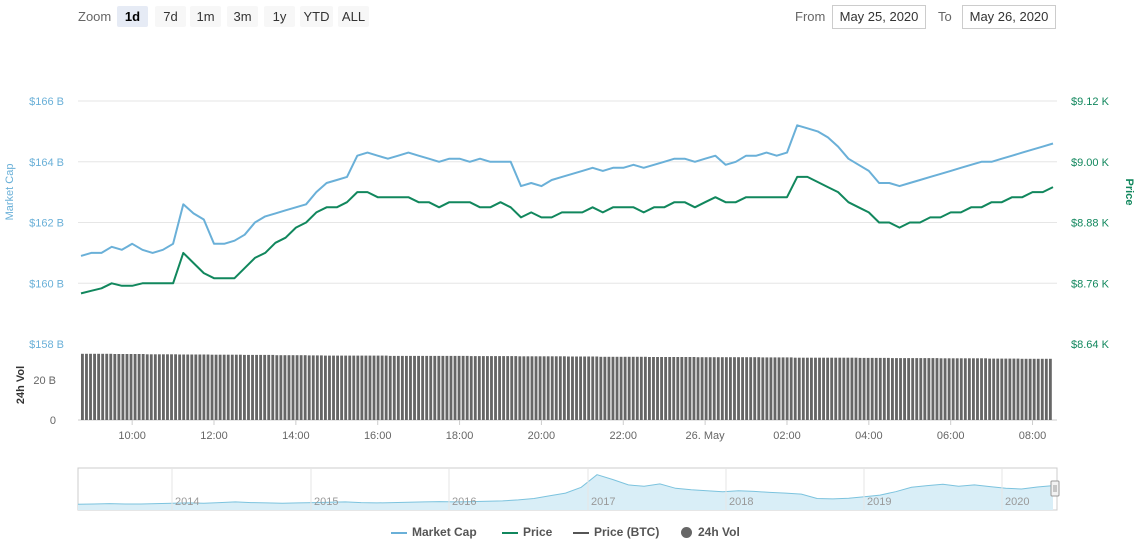 Image resolution: width=1139 pixels, height=550 pixels. What do you see at coordinates (46, 224) in the screenshot?
I see `left-axis-tick-label: $162 B` at bounding box center [46, 224].